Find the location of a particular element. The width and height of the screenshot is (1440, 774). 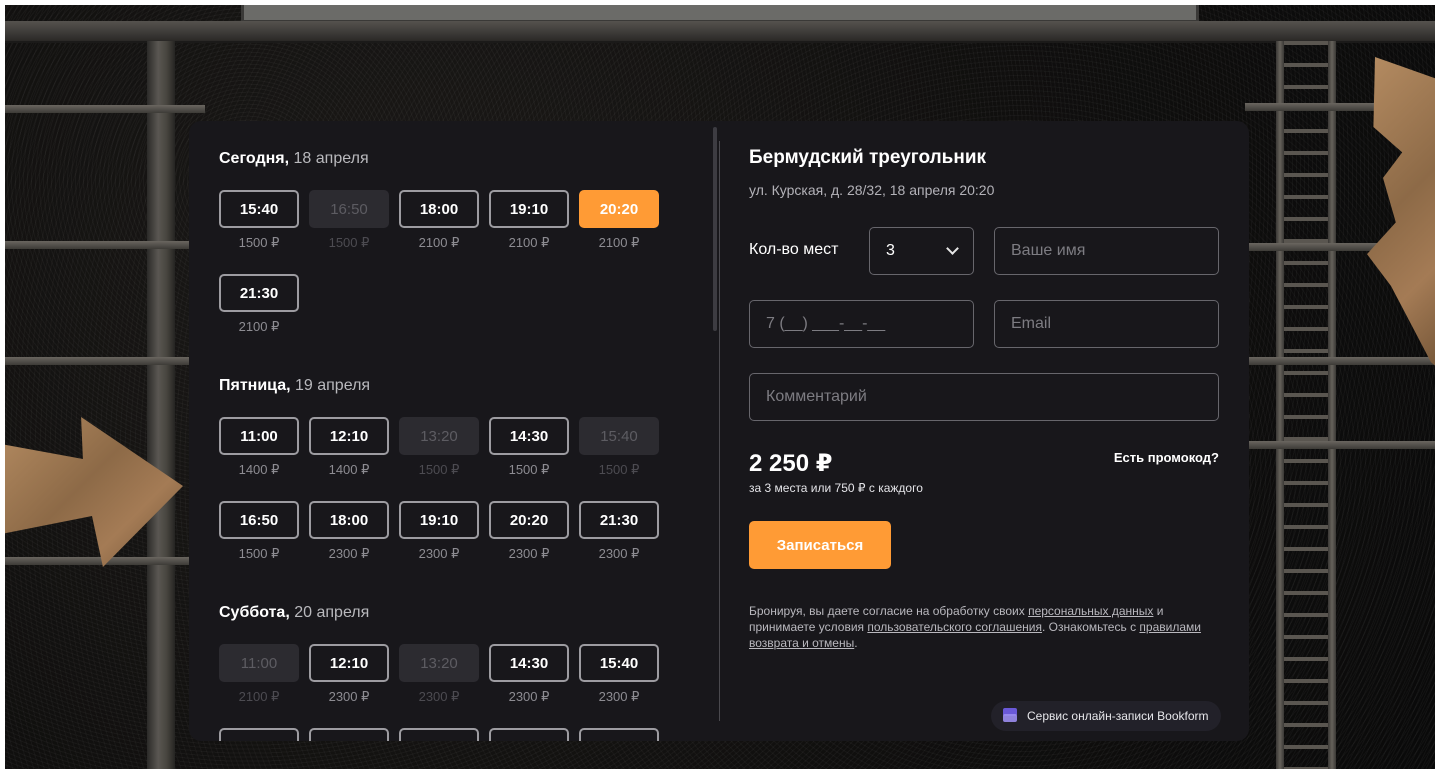

time-slot: 15:40 1500 ₽ is located at coordinates (259, 220).